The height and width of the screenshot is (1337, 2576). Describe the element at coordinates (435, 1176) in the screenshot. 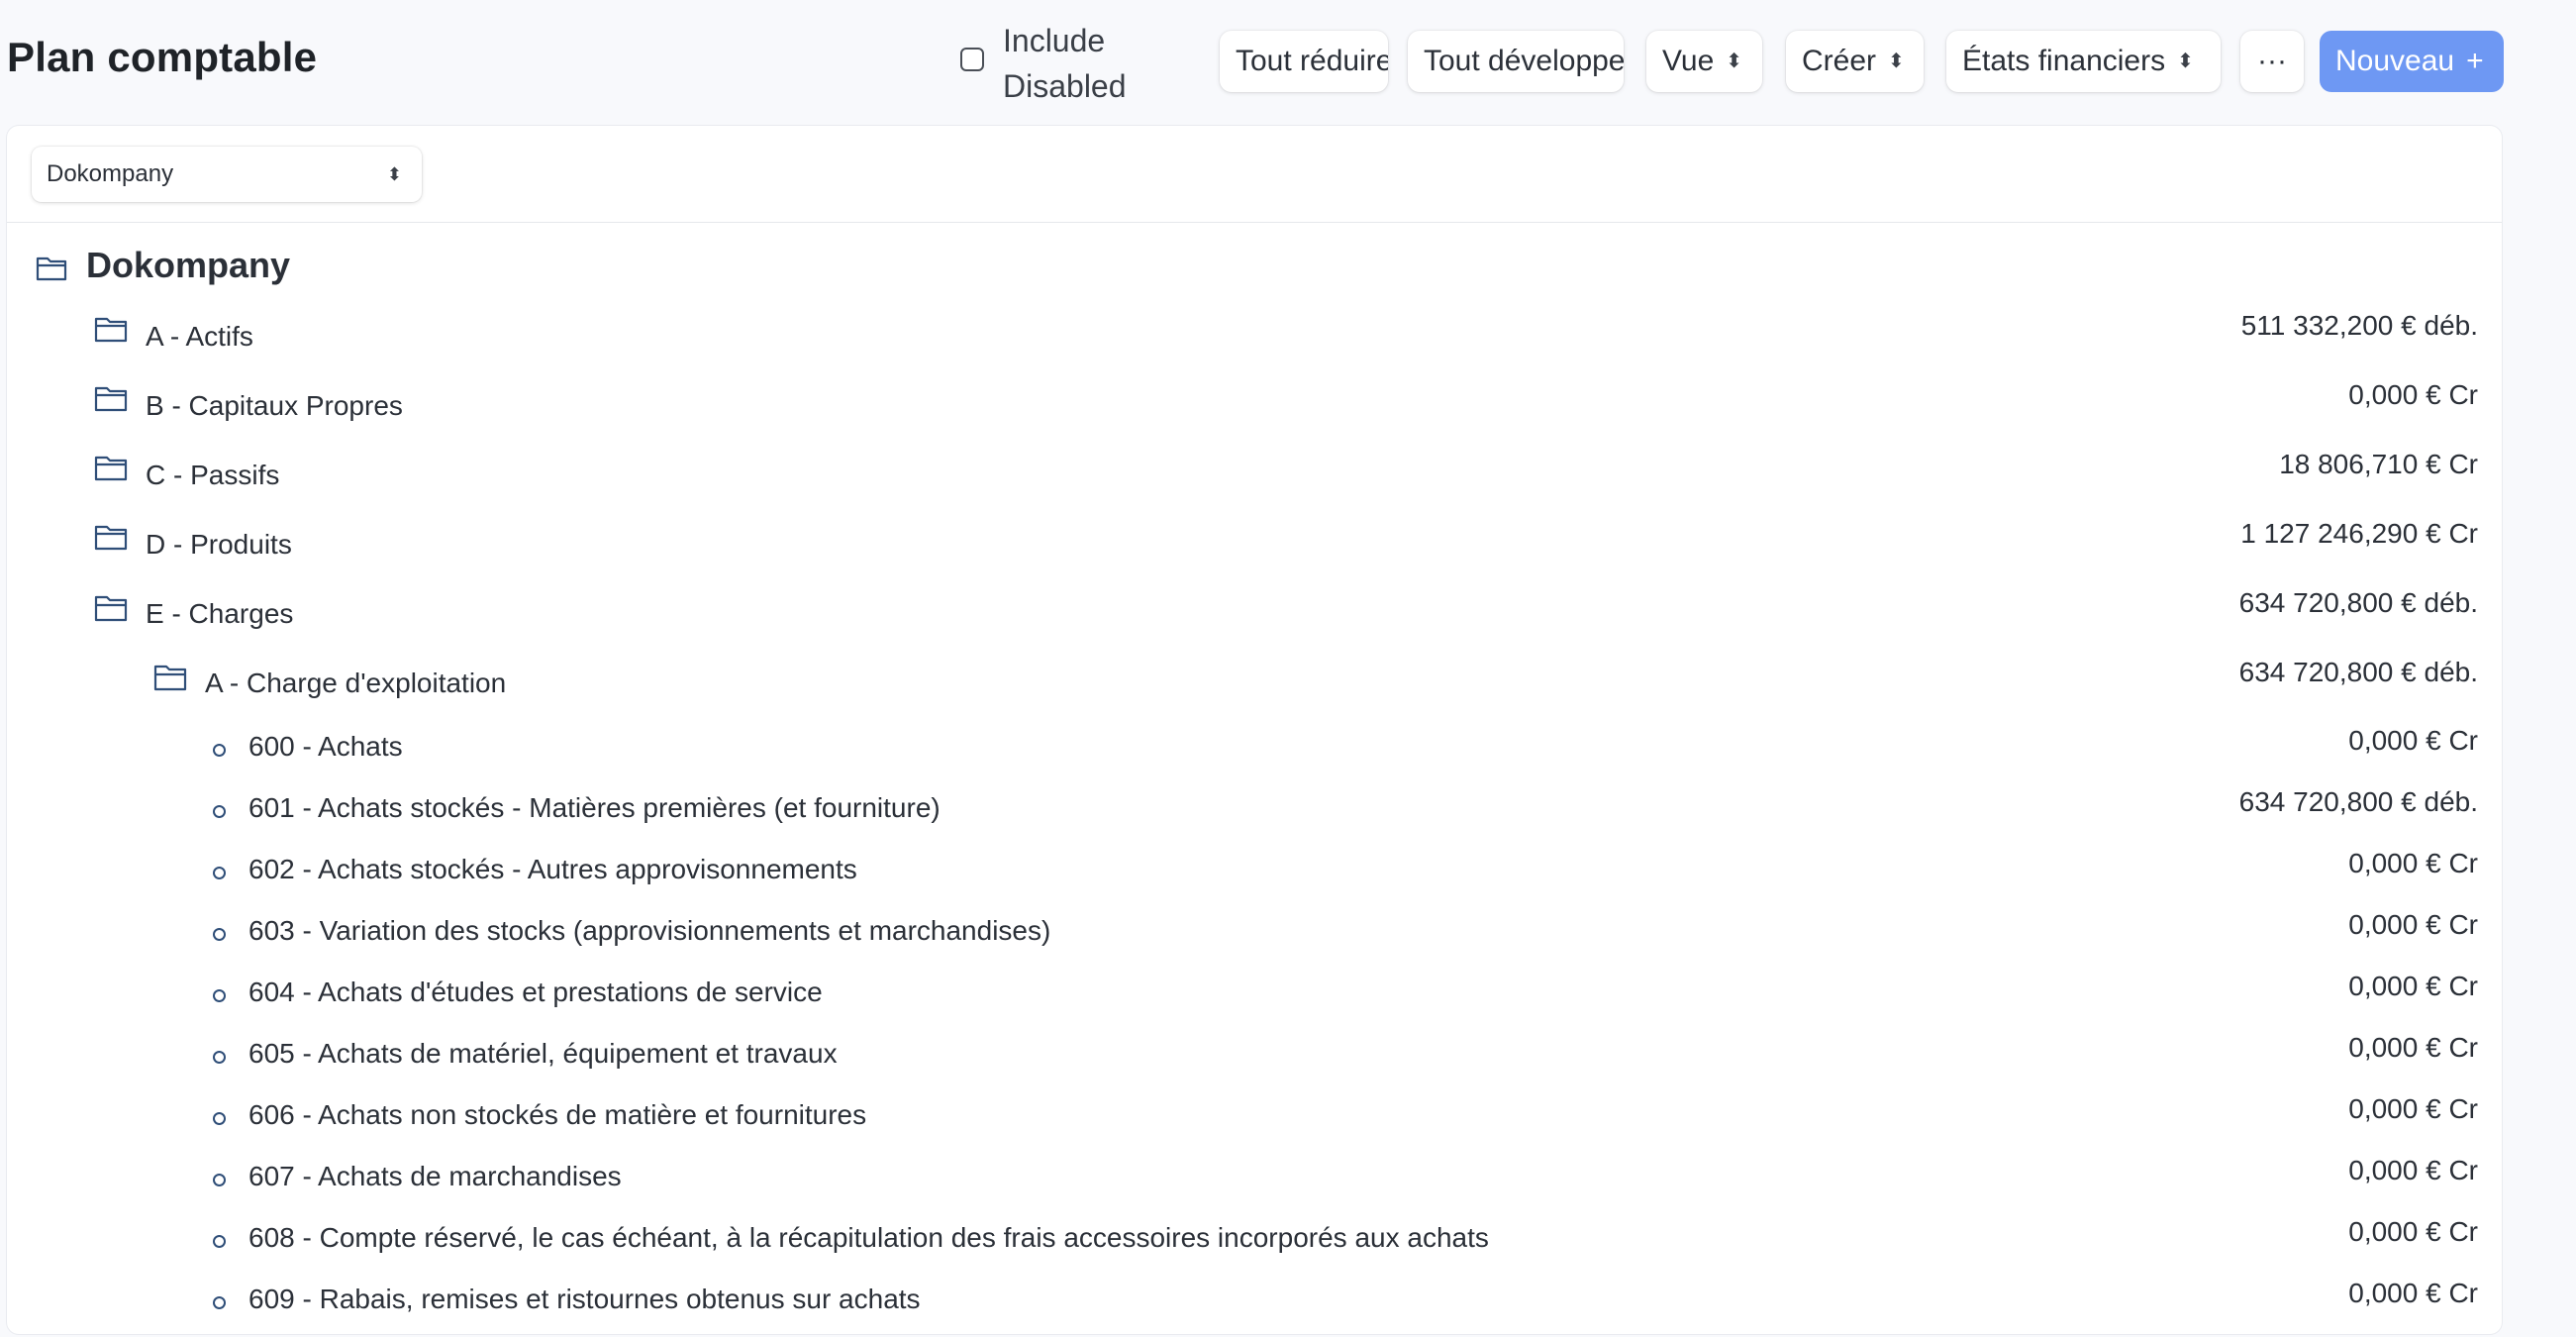

I see `account-label: 607 - Achats de marchandises` at that location.